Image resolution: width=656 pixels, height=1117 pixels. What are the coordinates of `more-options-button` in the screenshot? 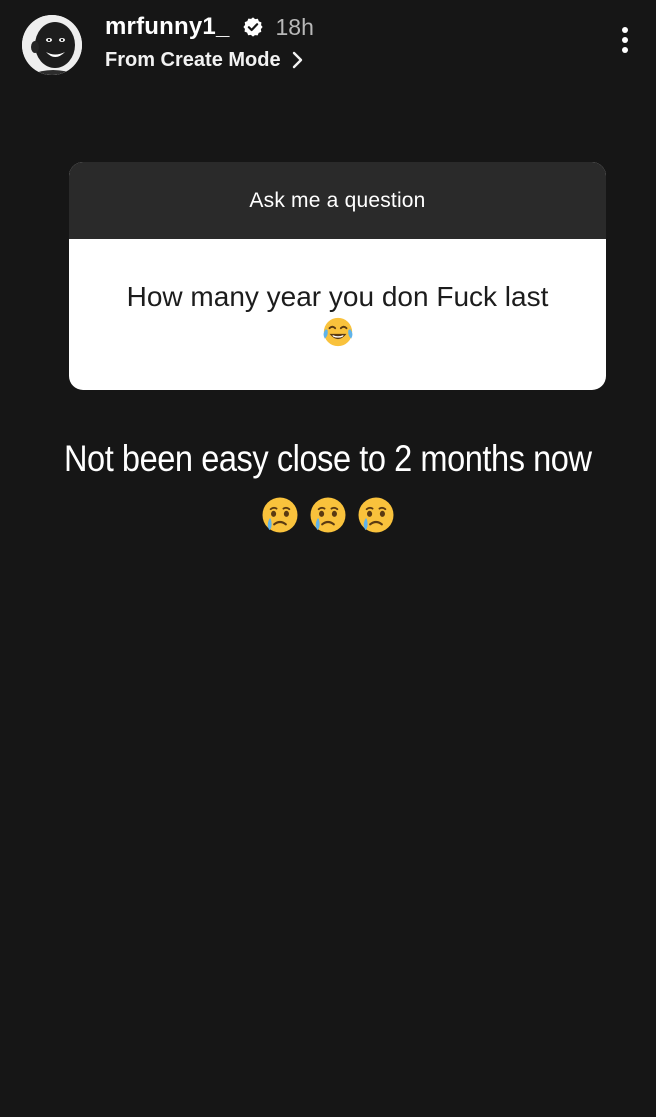 It's located at (625, 40).